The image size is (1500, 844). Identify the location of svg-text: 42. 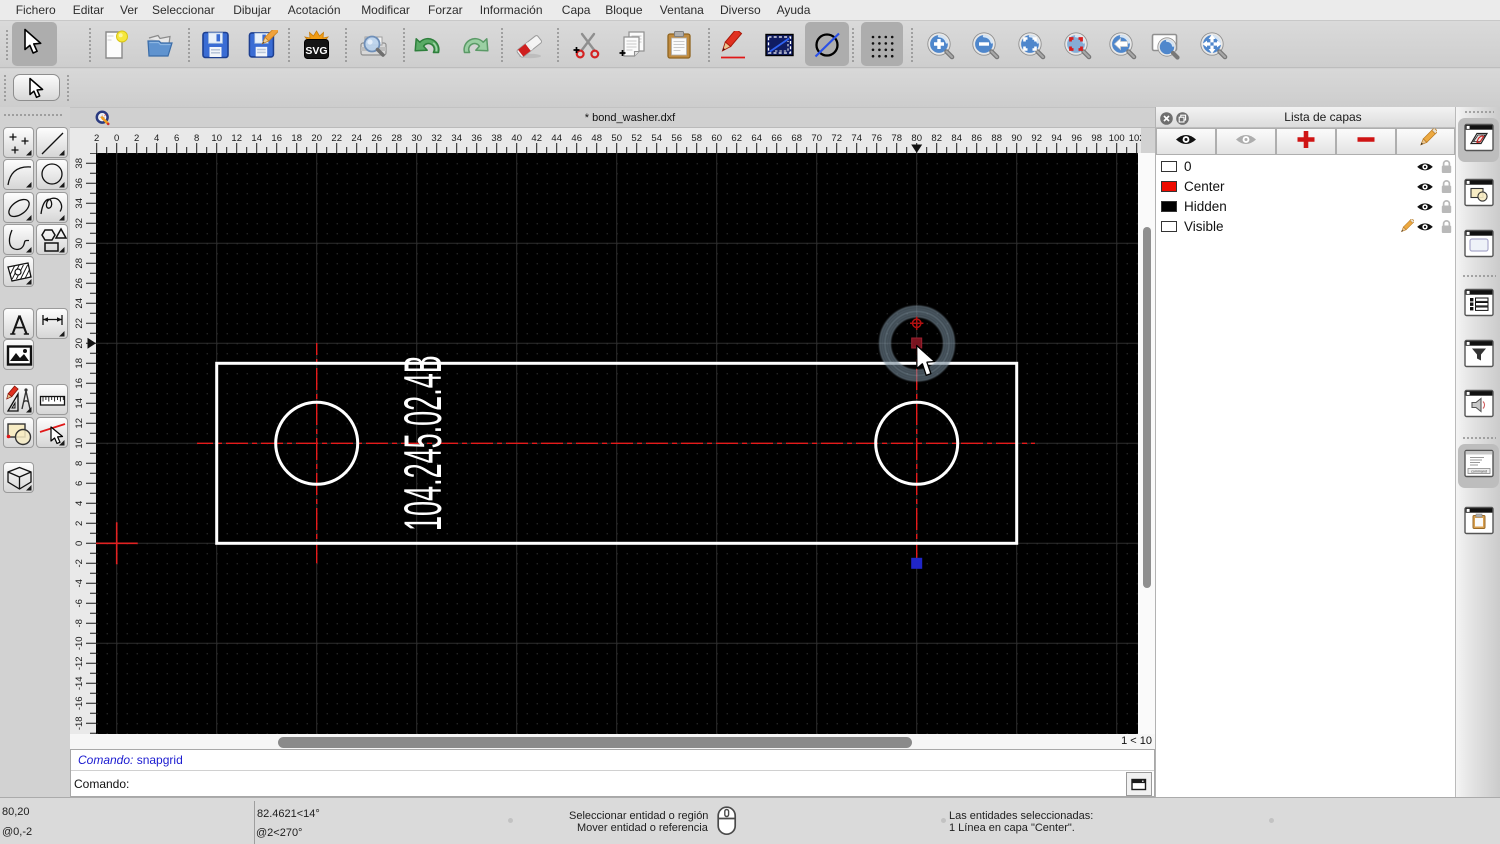
(536, 138).